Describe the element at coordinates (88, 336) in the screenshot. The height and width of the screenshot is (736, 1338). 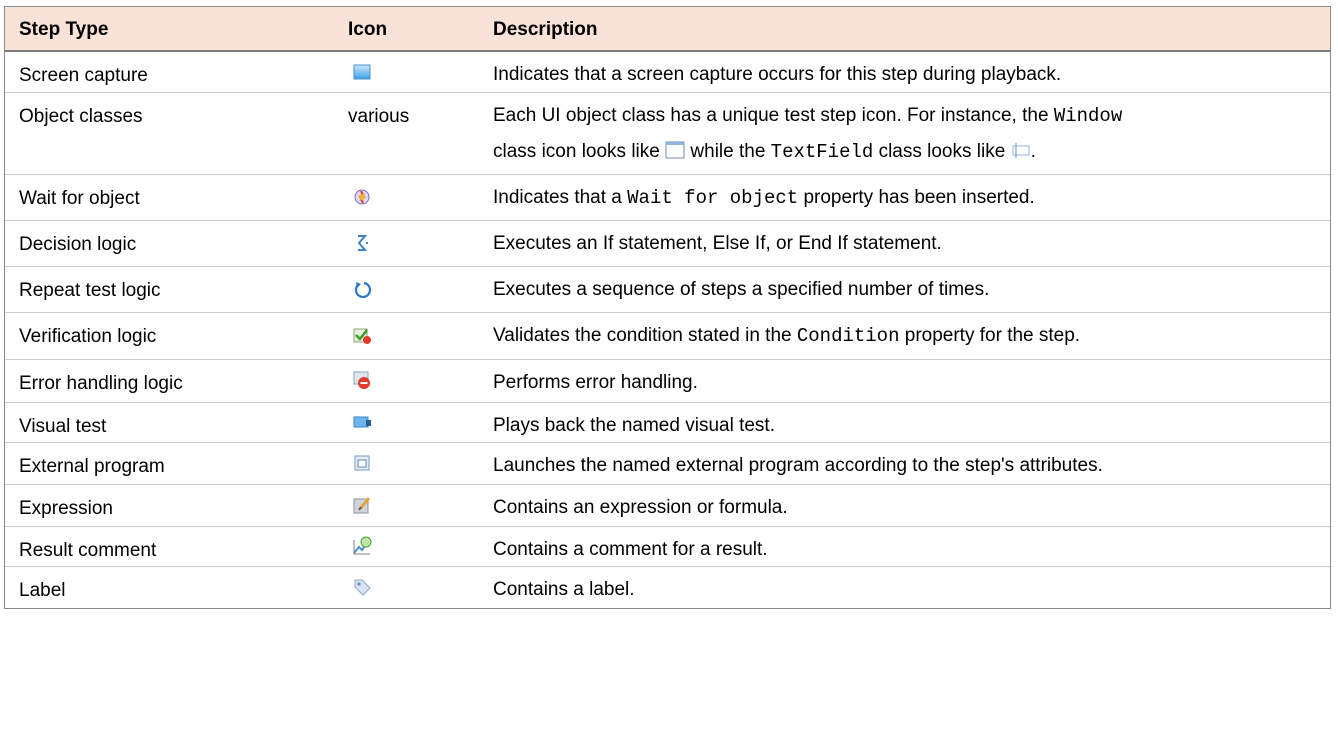
I see `step-type-cell: Verification logic` at that location.